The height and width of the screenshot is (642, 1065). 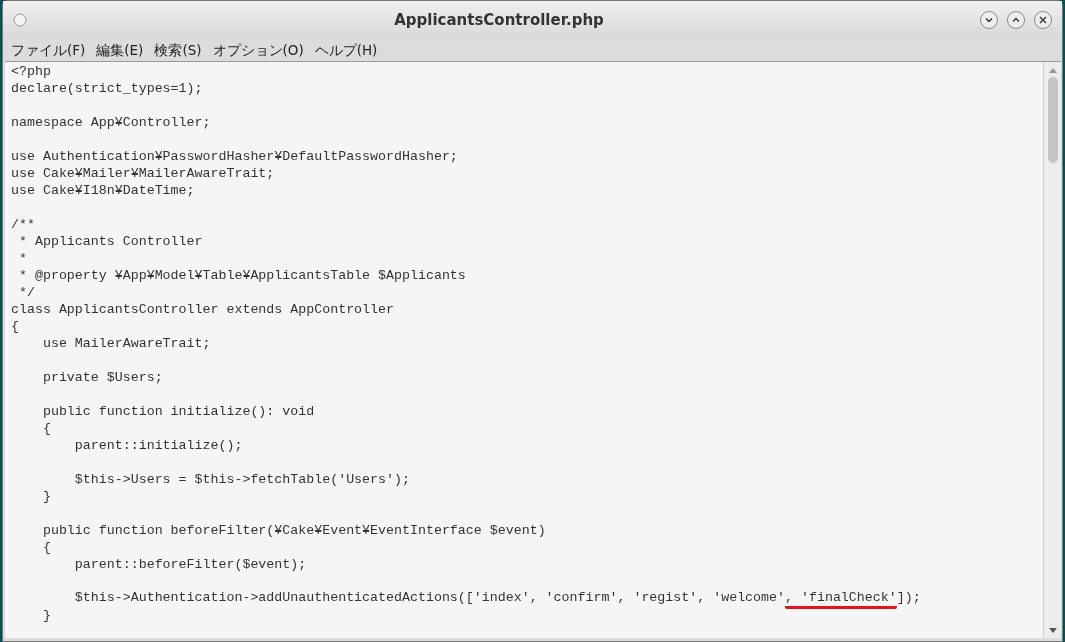 I want to click on code-line: *, so click(x=22, y=258).